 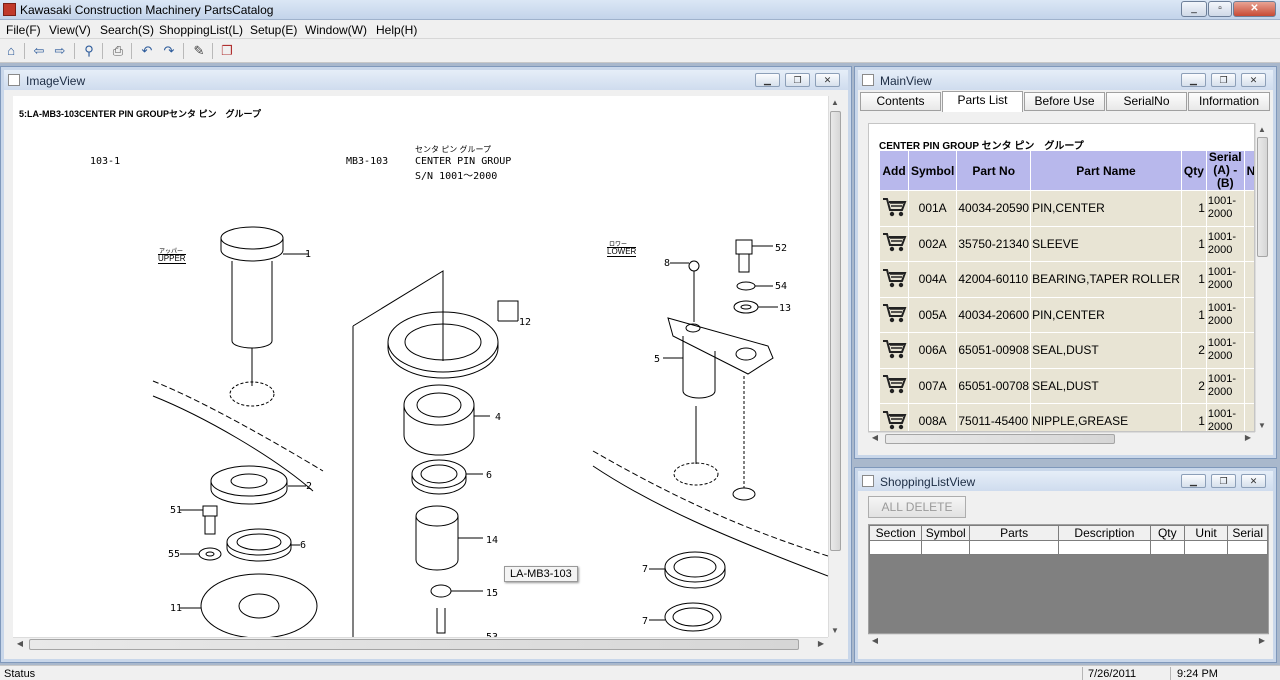 What do you see at coordinates (1247, 533) in the screenshot?
I see `col-serial: Serial` at bounding box center [1247, 533].